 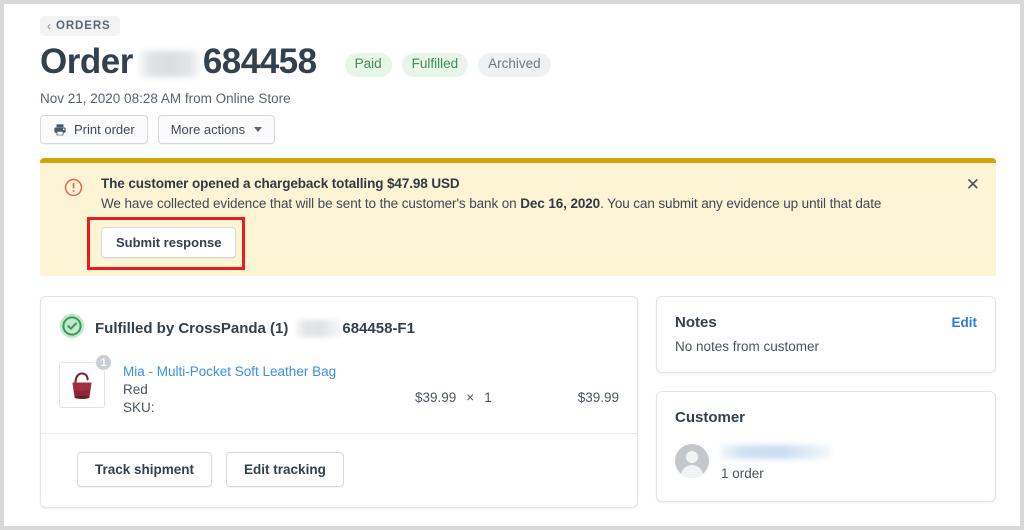 I want to click on close-icon: ✕, so click(x=973, y=184).